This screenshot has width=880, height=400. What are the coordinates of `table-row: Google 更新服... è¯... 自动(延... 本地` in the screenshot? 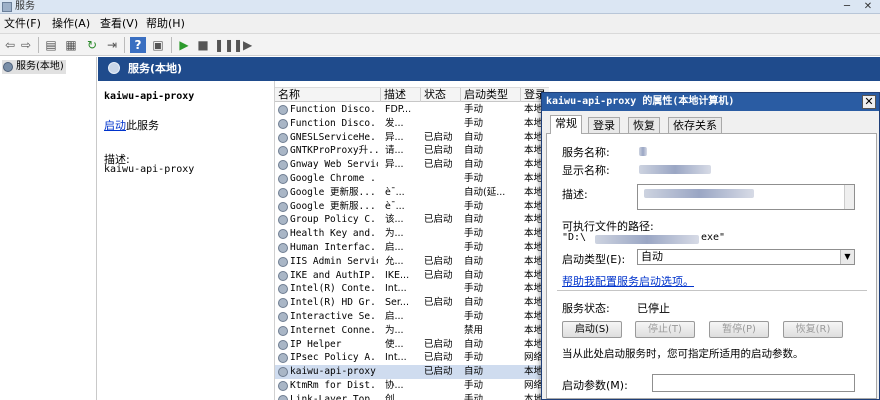 It's located at (412, 193).